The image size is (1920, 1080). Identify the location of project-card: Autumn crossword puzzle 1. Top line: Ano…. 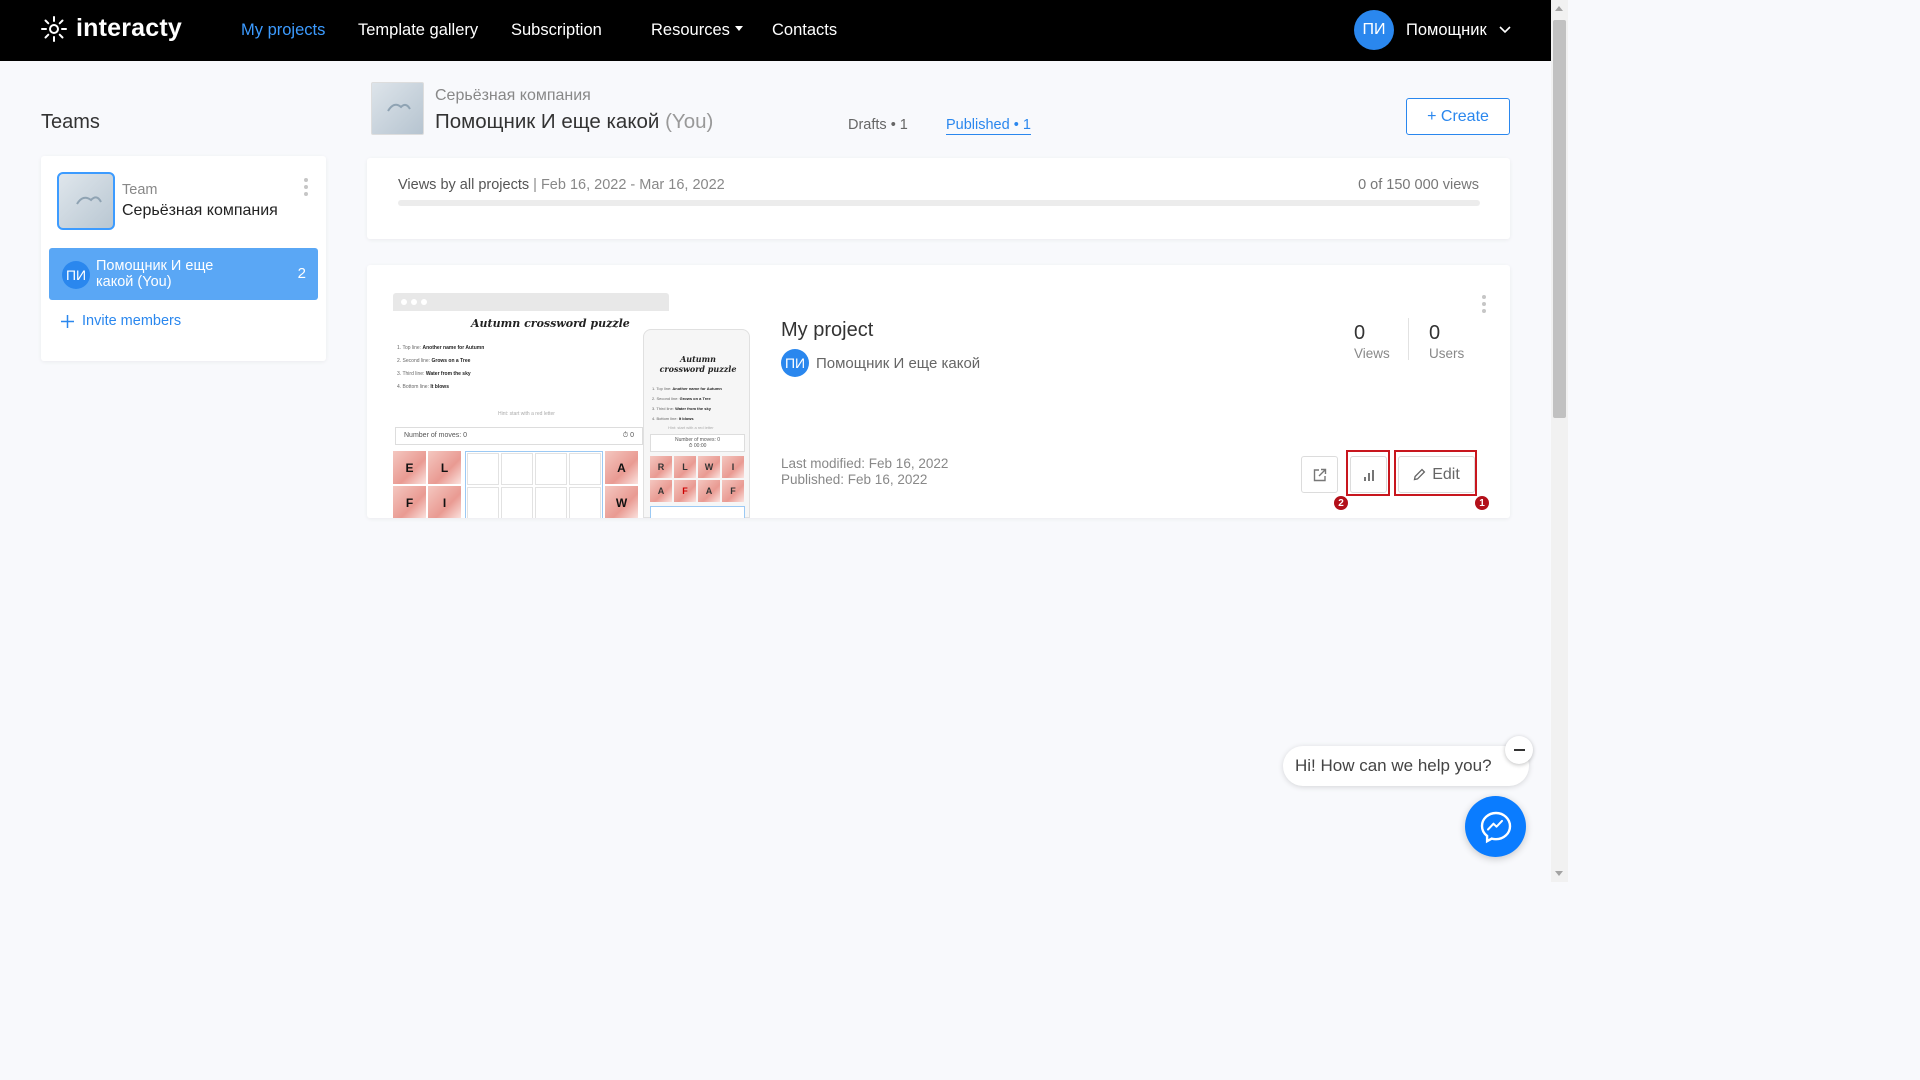
(938, 391).